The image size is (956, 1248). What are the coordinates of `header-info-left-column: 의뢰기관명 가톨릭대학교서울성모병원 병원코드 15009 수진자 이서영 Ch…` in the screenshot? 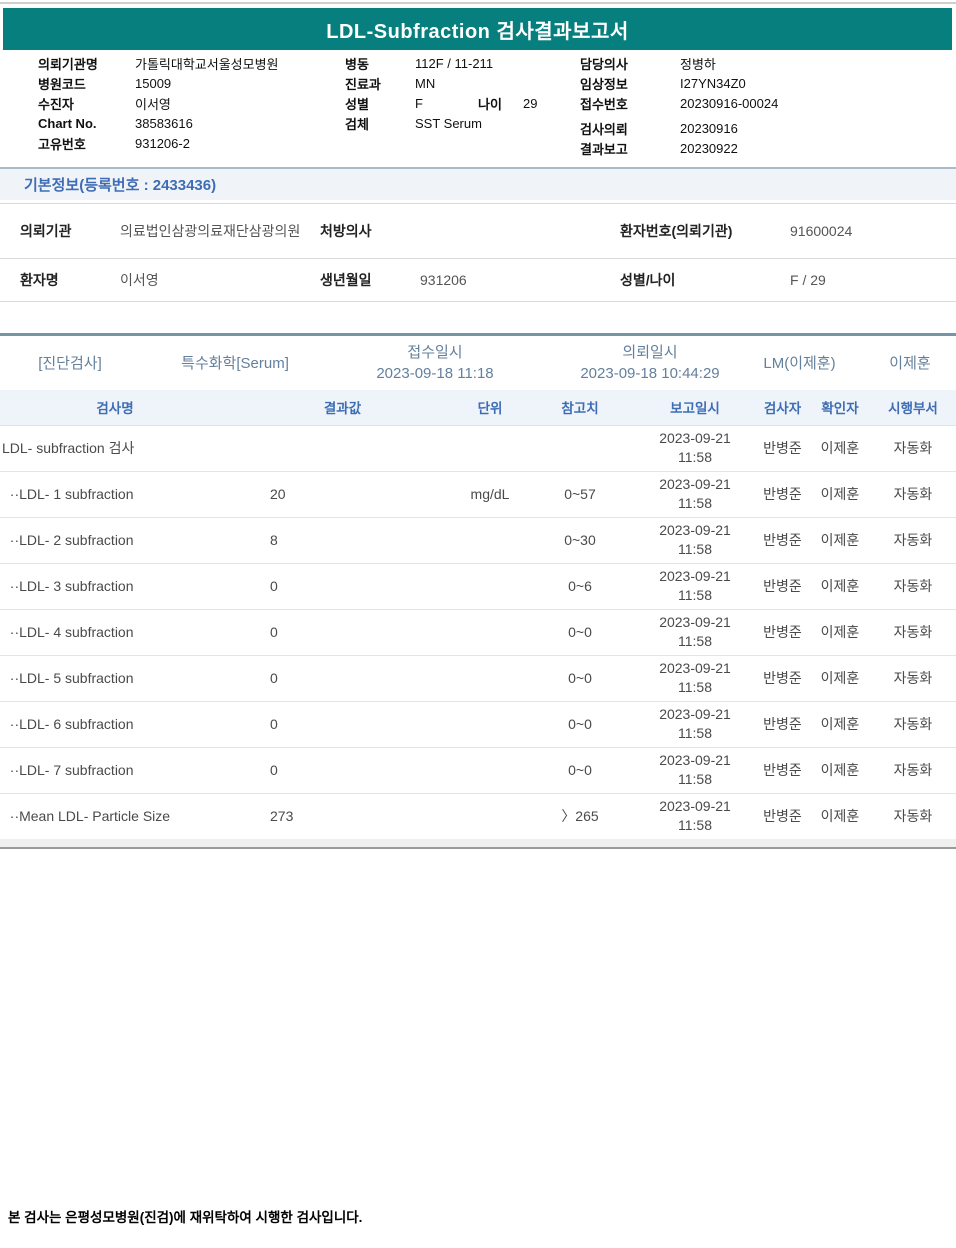 It's located at (188, 103).